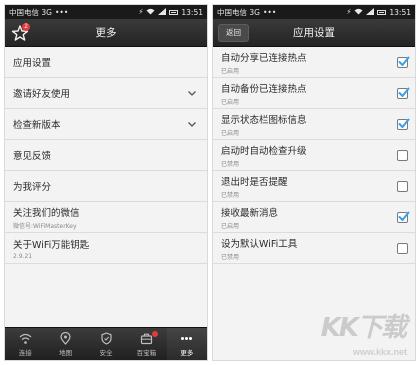 The image size is (420, 365). I want to click on setting-row: 接收最新消息 已启用, so click(314, 217).